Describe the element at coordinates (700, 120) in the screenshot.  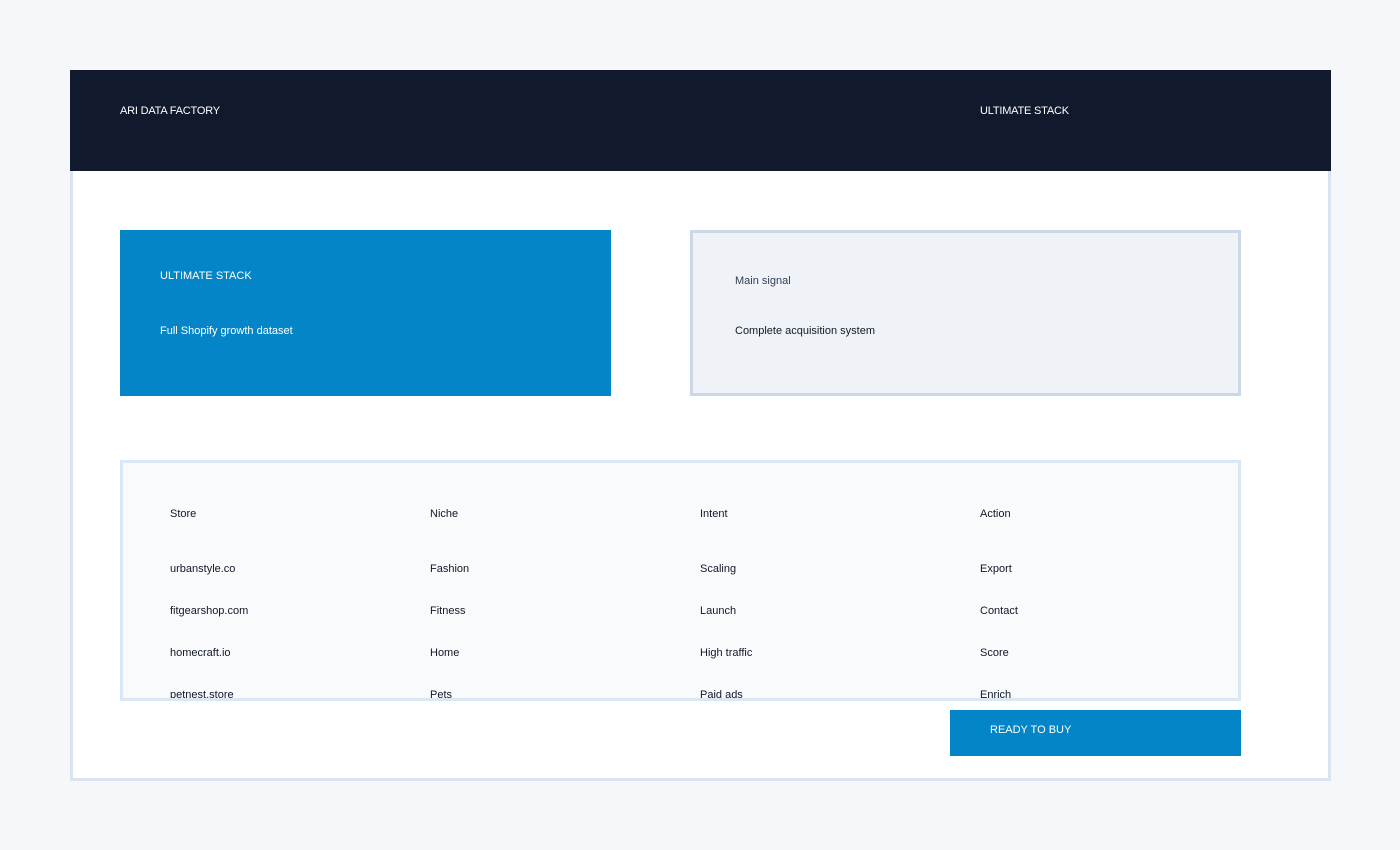
I see `top-bar: ARI DATA FACTORY ULTIMATE STACK` at that location.